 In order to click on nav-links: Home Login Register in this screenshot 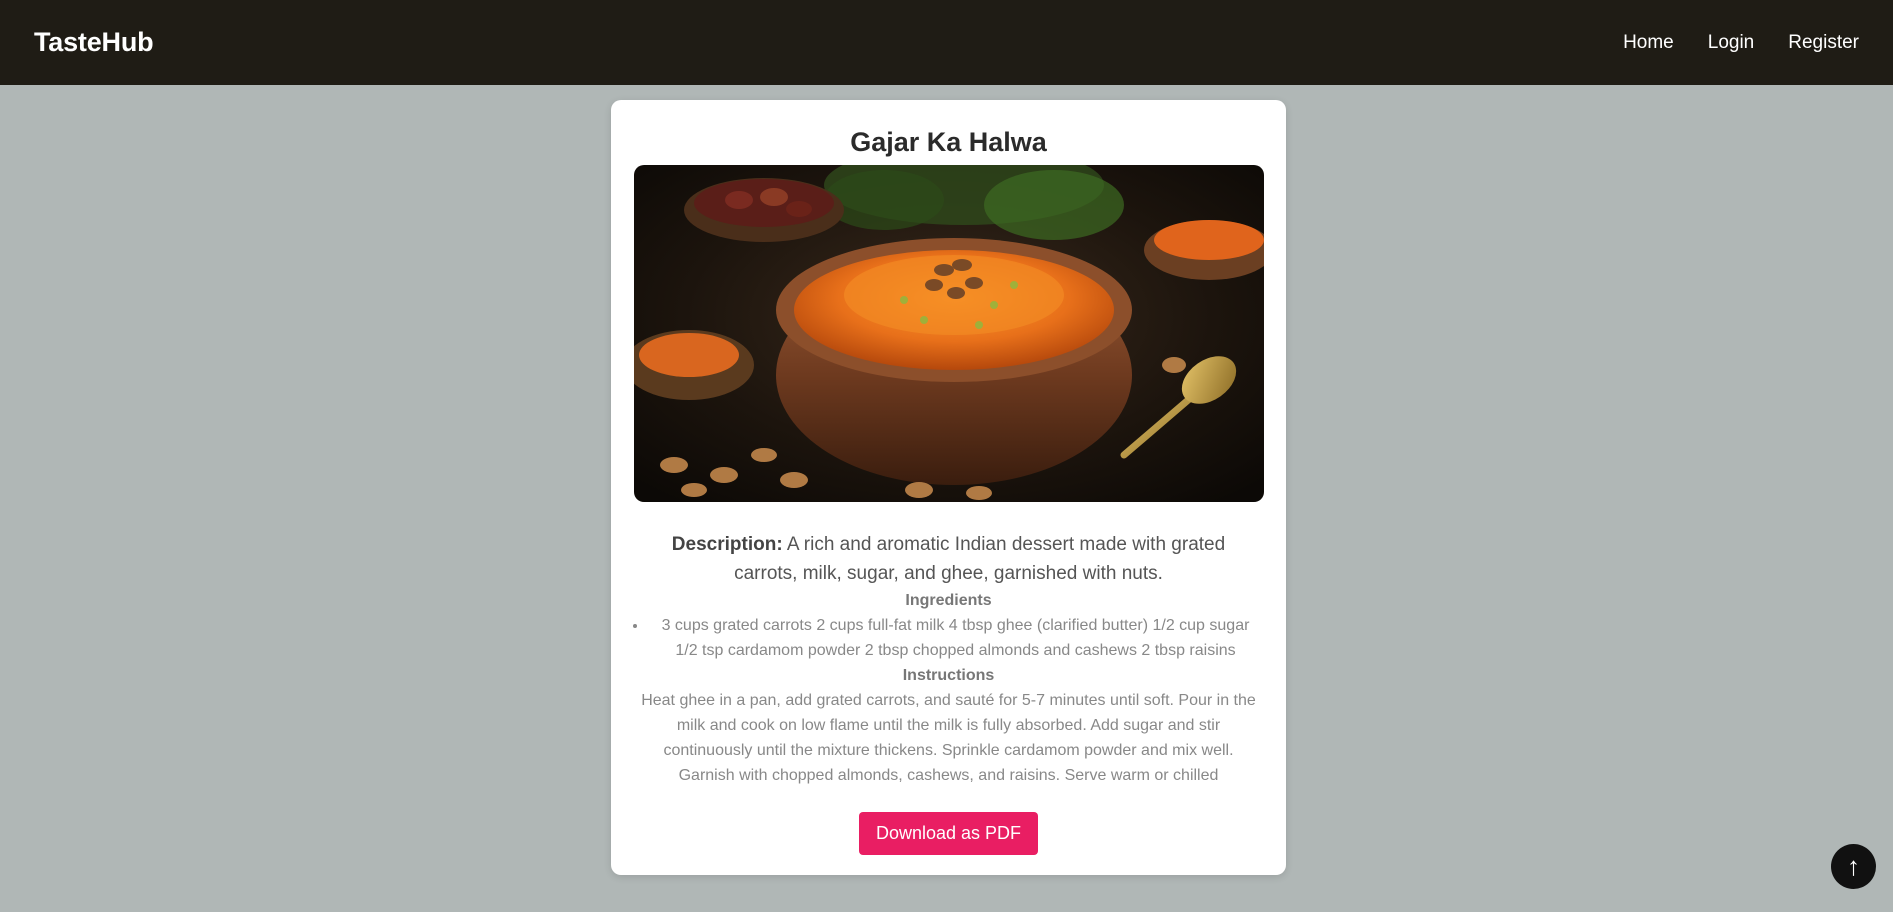, I will do `click(1724, 43)`.